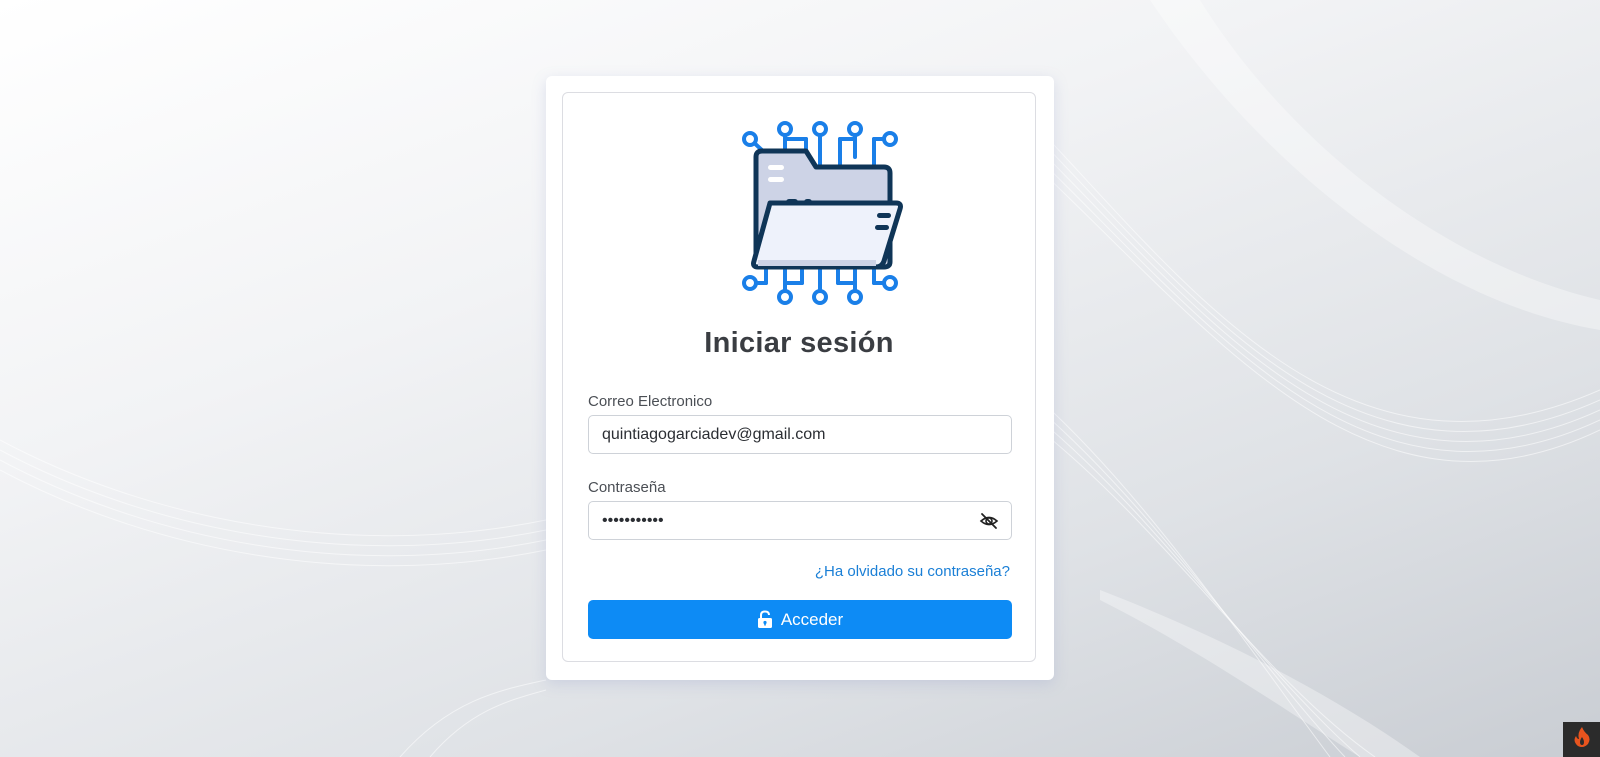 This screenshot has width=1600, height=757. I want to click on email-field, so click(780, 434).